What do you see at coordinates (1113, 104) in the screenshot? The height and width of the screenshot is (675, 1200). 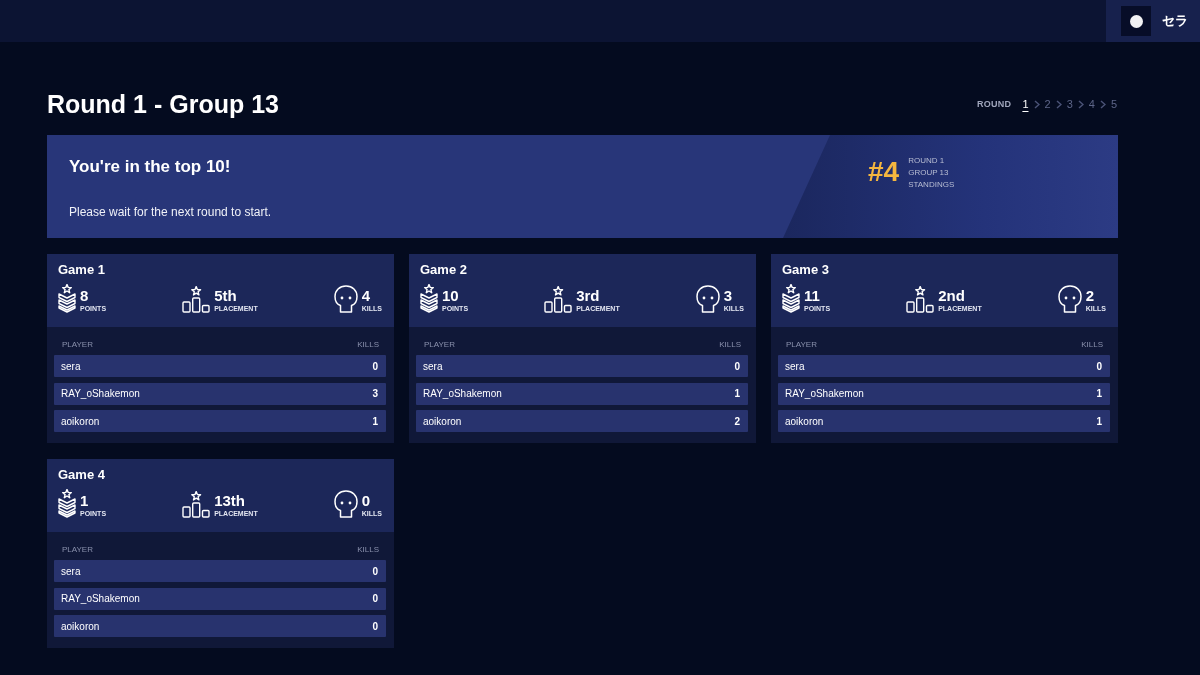 I see `round-link: 5` at bounding box center [1113, 104].